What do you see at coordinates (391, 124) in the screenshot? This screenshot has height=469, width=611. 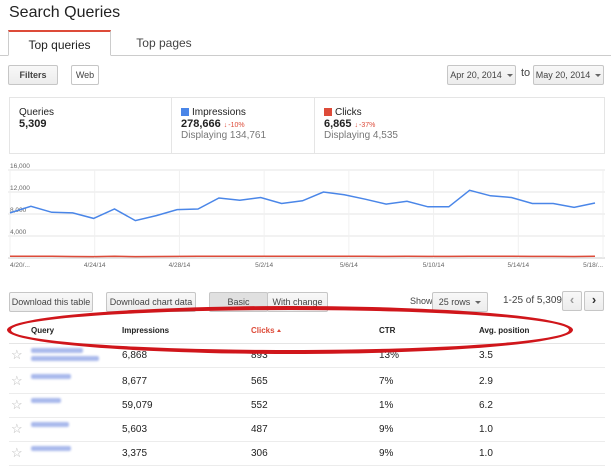 I see `stat-clicks-value-row: 6,865 ↓-37%` at bounding box center [391, 124].